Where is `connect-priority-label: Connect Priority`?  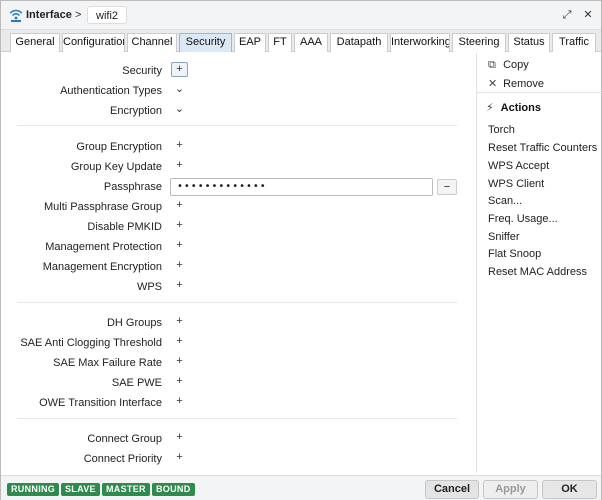
connect-priority-label: Connect Priority is located at coordinates (122, 459).